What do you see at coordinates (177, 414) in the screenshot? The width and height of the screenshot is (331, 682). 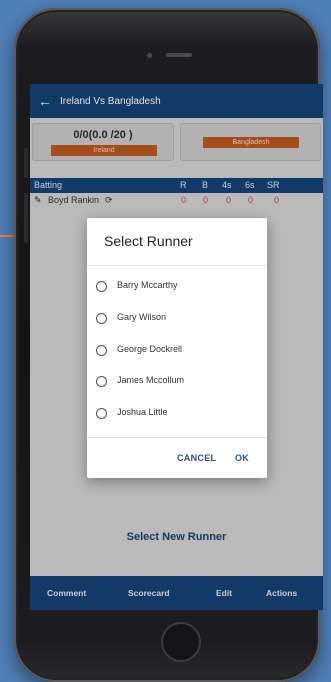 I see `runner-option: Joshua Little` at bounding box center [177, 414].